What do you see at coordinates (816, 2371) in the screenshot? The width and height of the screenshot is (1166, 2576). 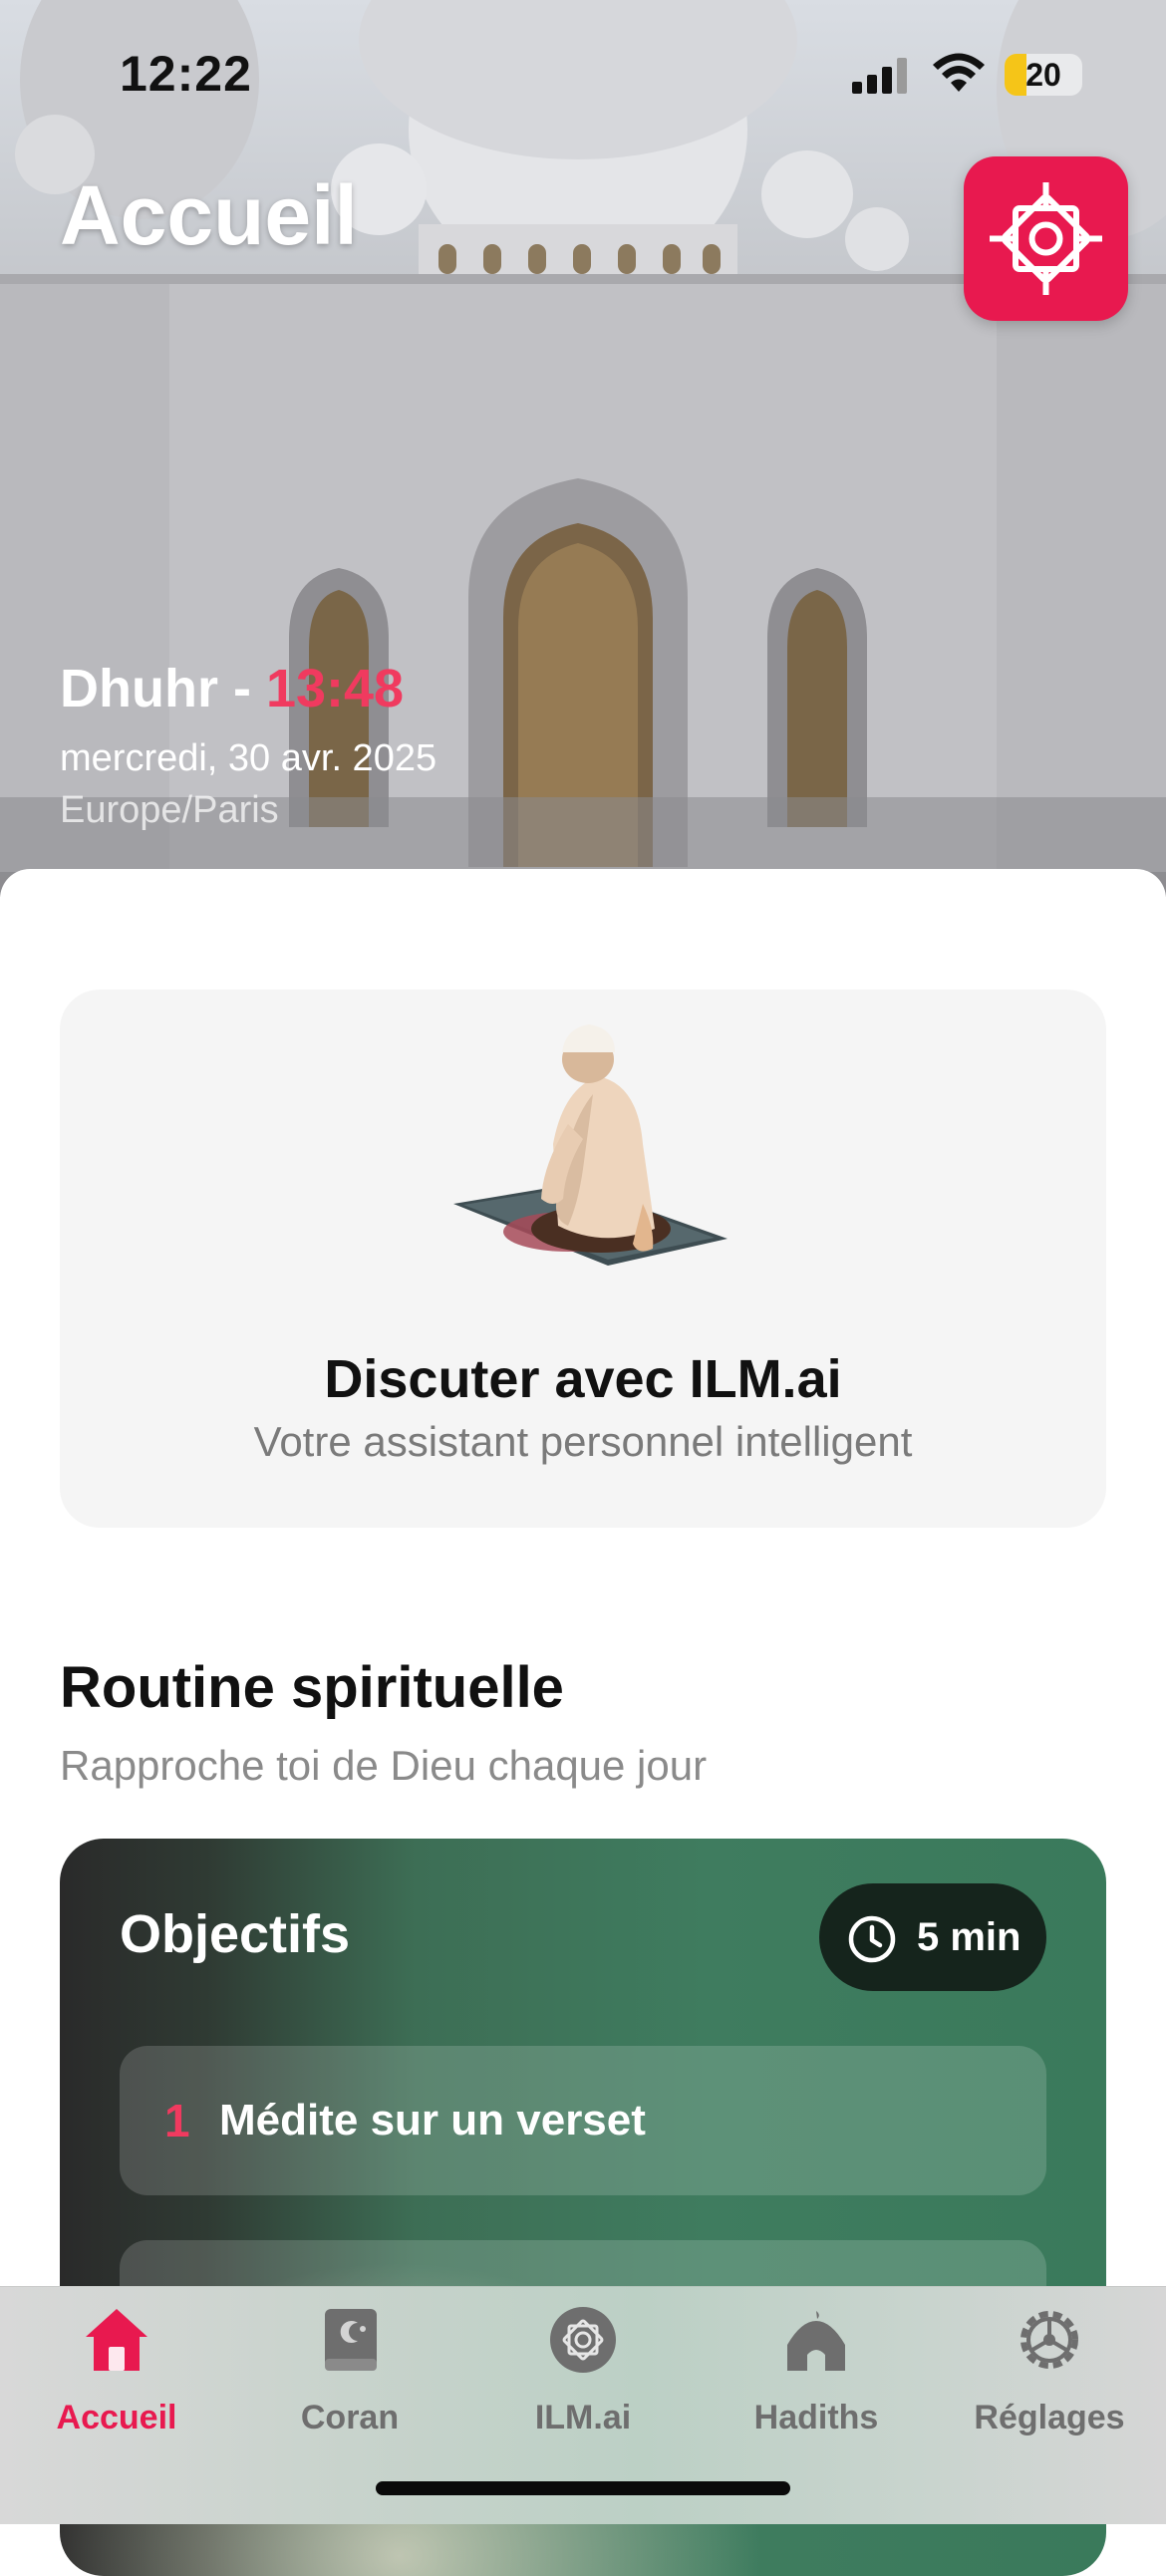 I see `tab-hadiths: Hadiths` at bounding box center [816, 2371].